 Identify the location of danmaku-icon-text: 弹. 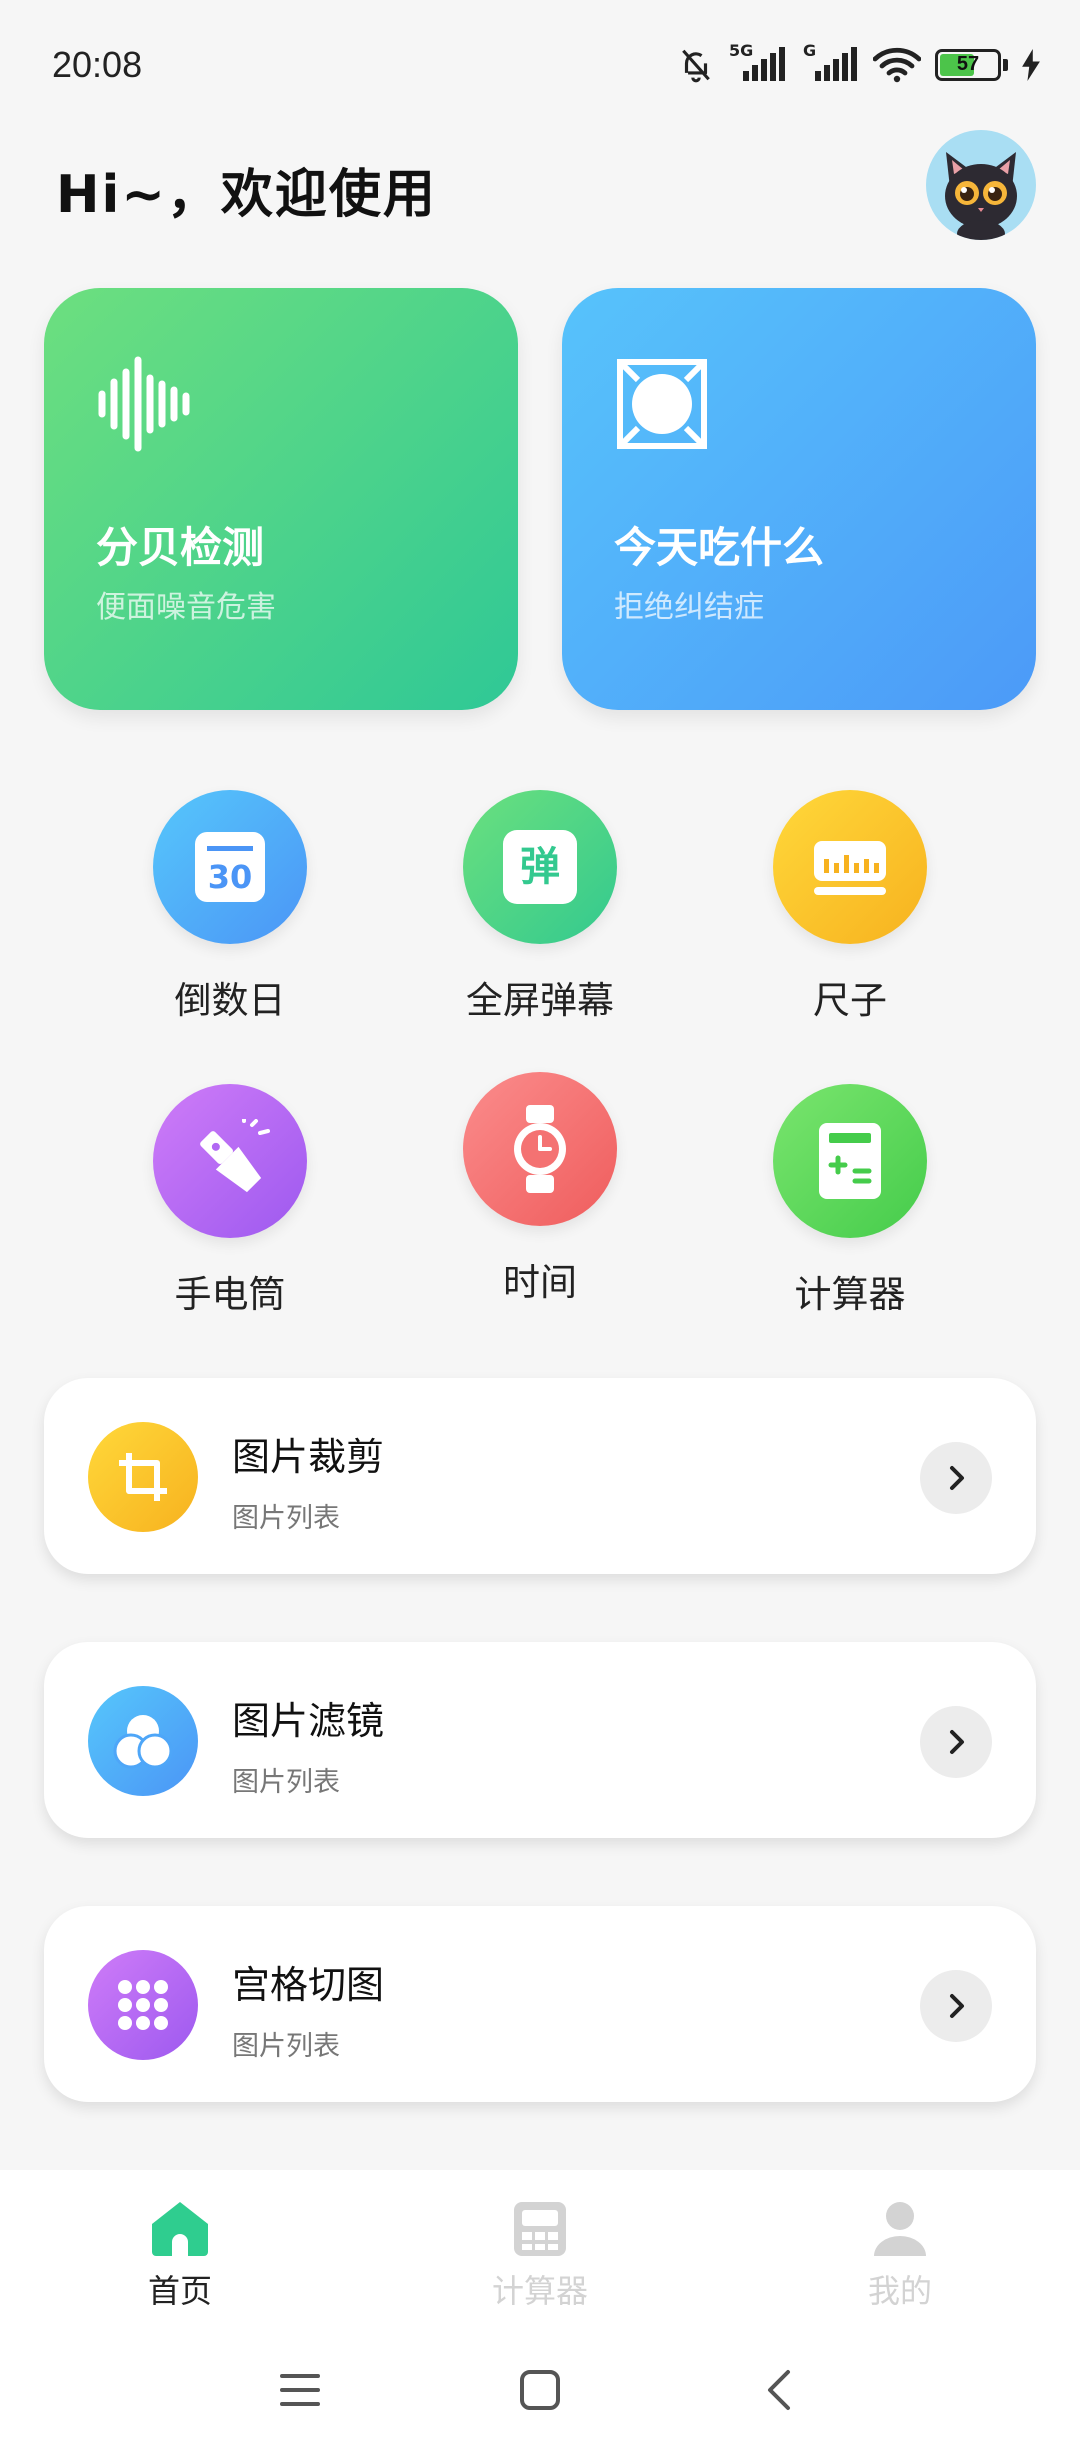
(540, 867).